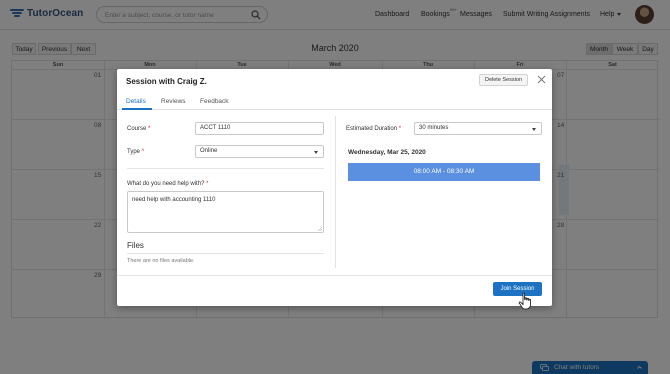  I want to click on close-icon, so click(541, 79).